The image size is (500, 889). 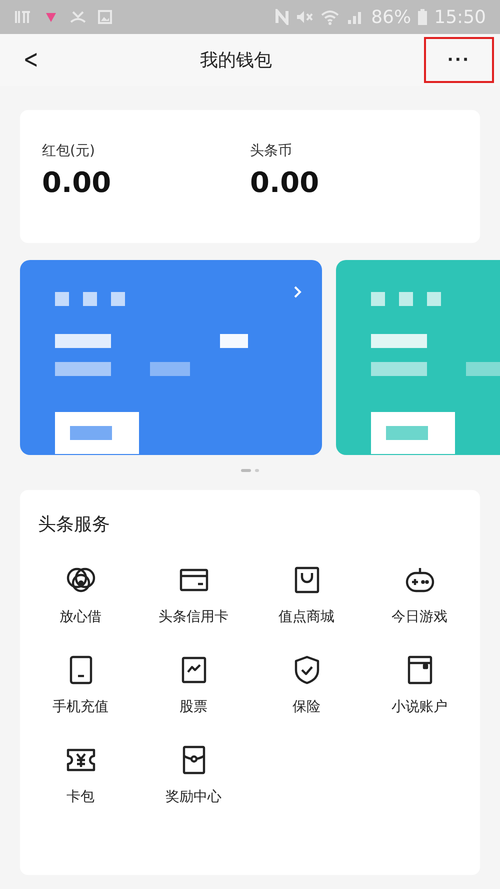 What do you see at coordinates (193, 595) in the screenshot?
I see `service-item: 头条信用卡` at bounding box center [193, 595].